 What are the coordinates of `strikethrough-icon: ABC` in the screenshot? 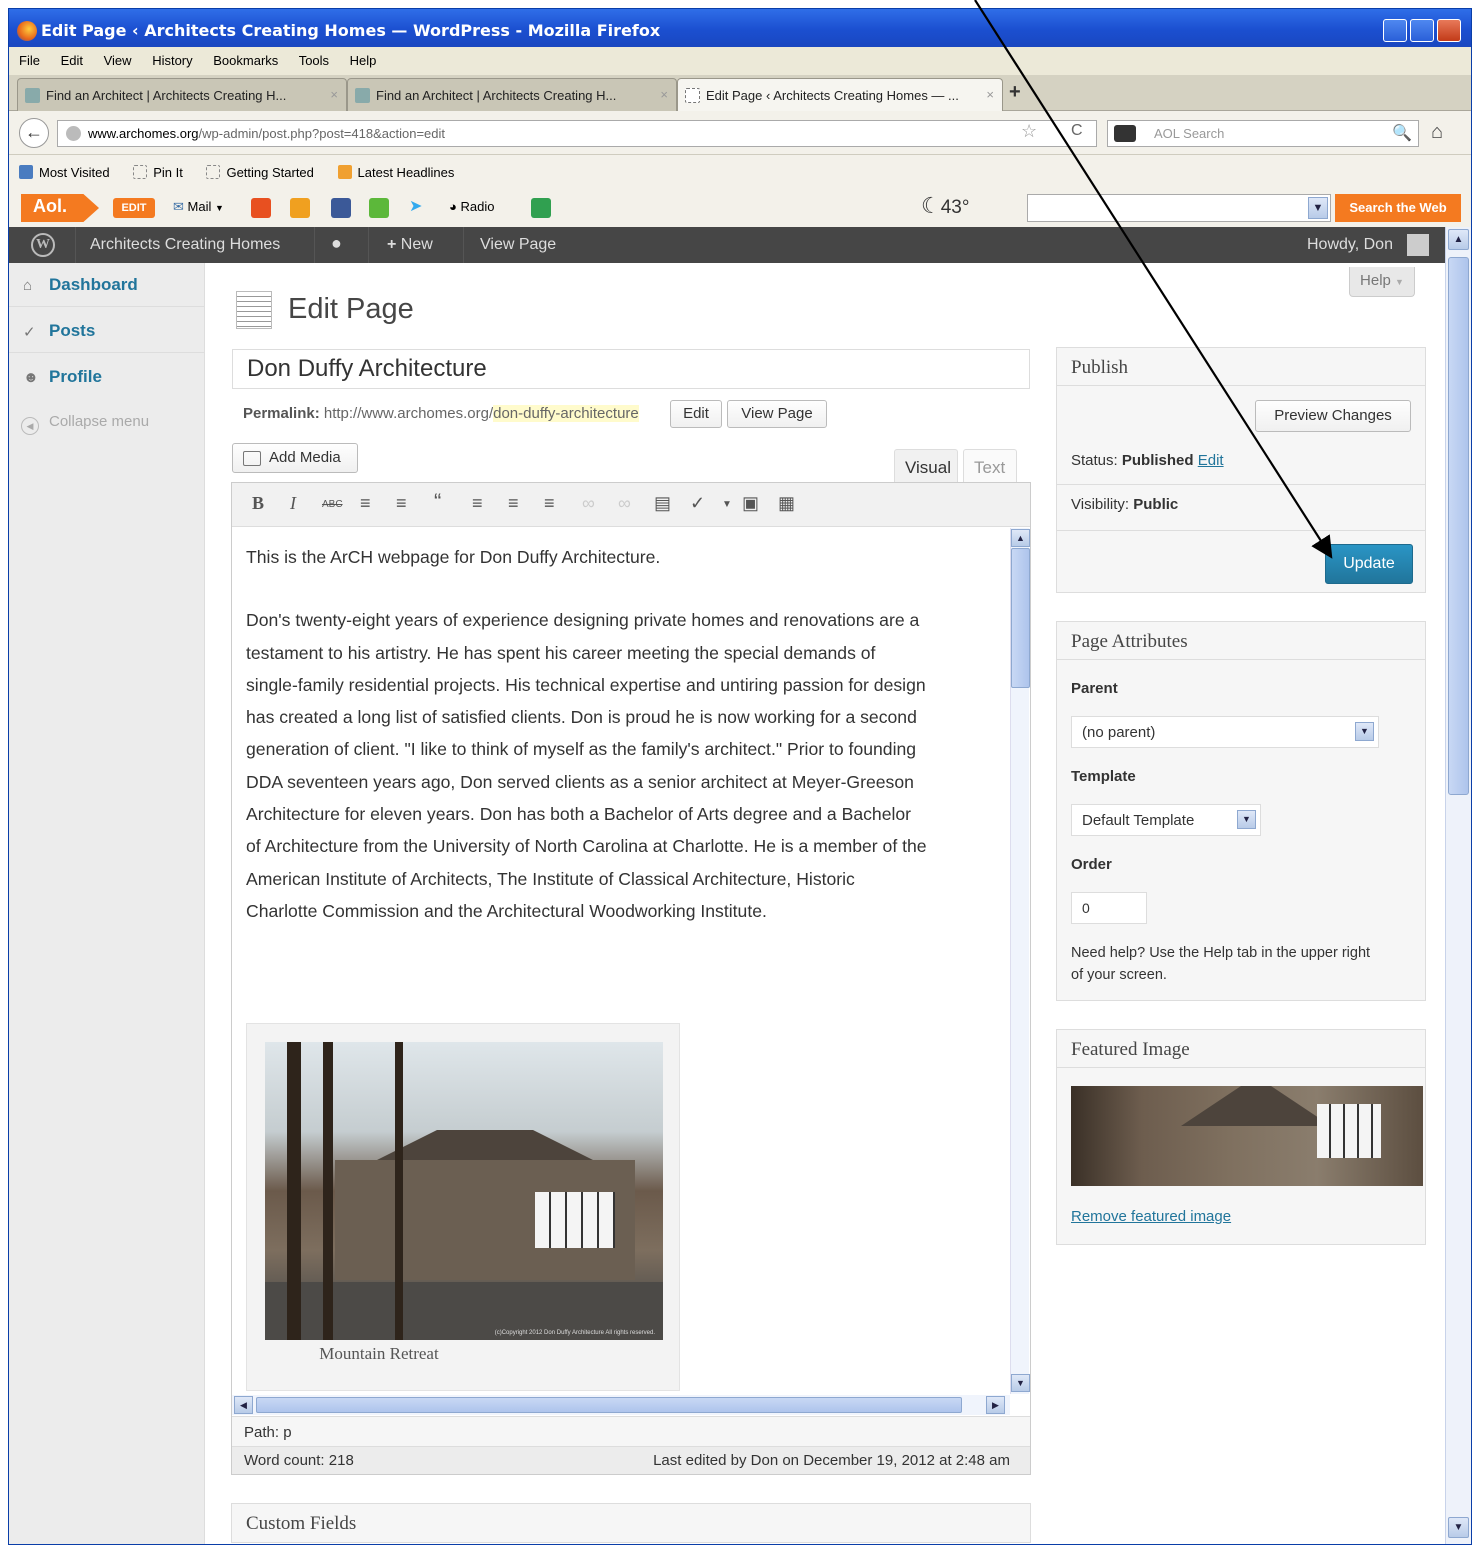 It's located at (332, 504).